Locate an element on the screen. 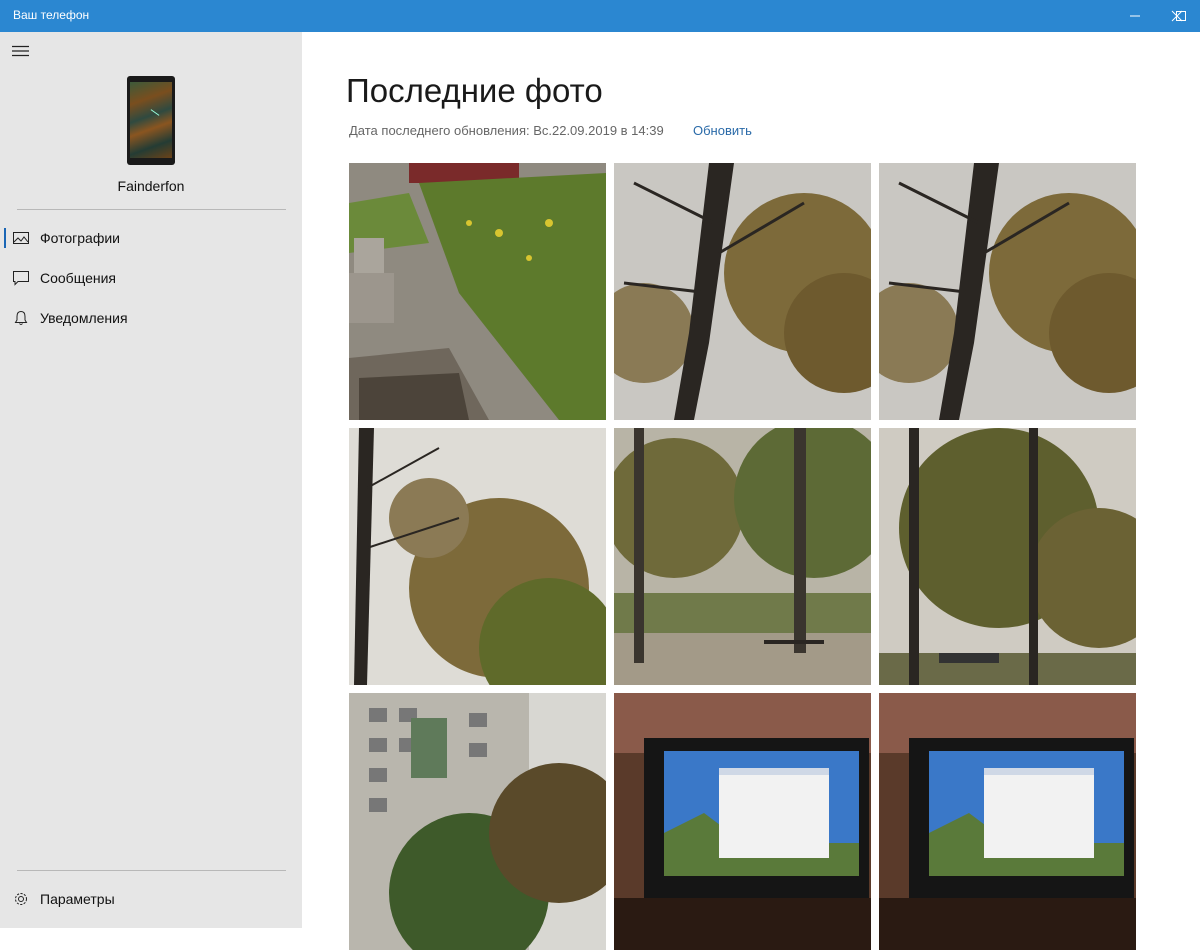  close-icon is located at coordinates (1177, 16).